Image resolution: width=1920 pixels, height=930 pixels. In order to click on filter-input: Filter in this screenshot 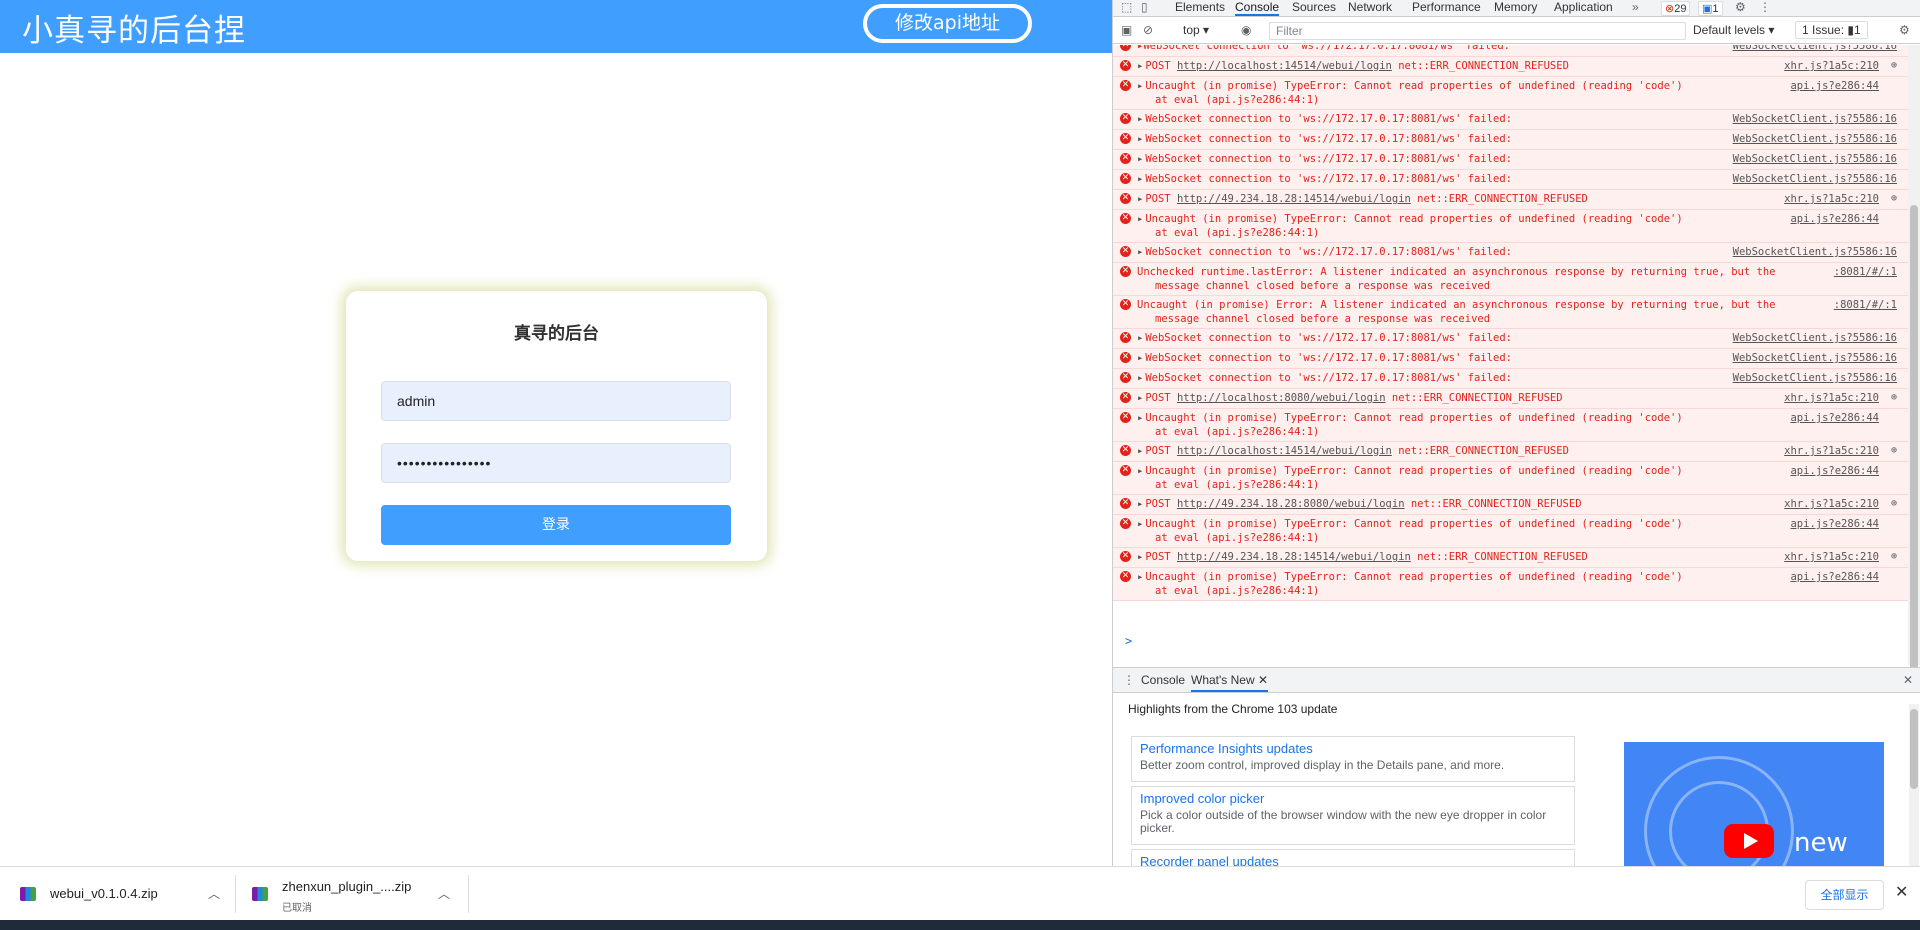, I will do `click(1477, 31)`.